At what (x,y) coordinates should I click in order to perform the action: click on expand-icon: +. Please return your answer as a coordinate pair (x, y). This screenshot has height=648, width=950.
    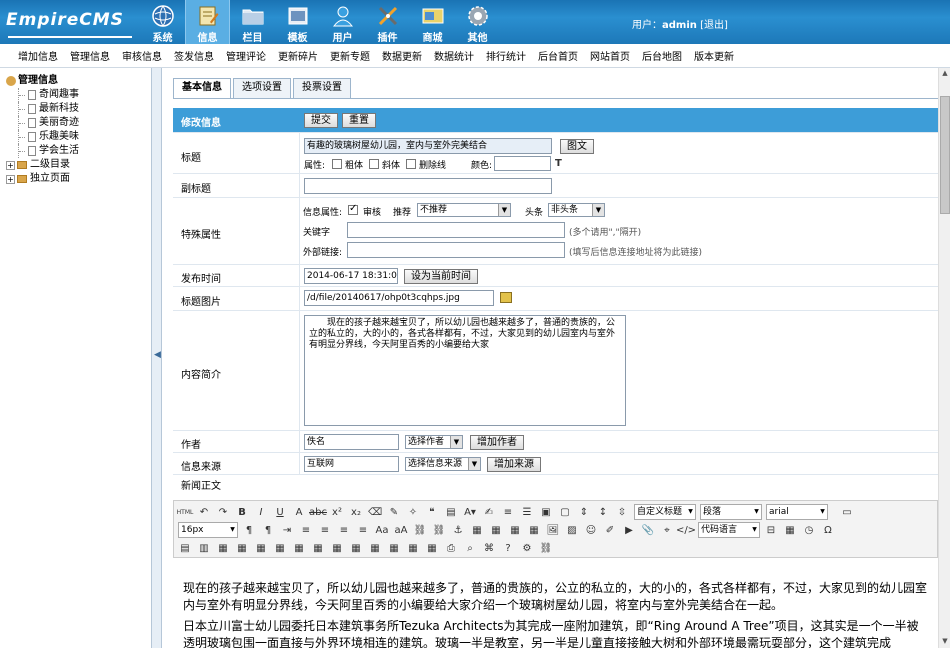
    Looking at the image, I should click on (10, 179).